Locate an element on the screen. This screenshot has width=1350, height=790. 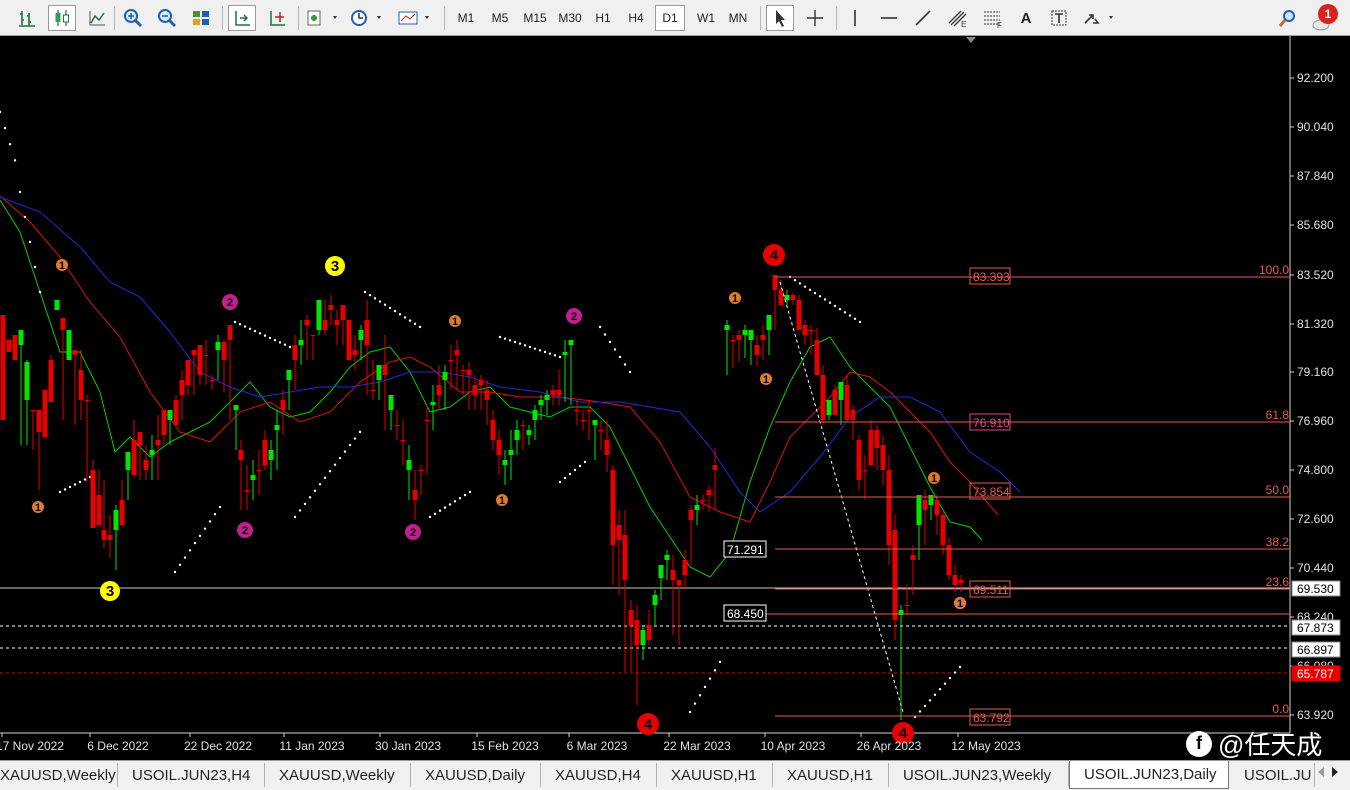
timeframe-m1: M1 is located at coordinates (466, 18).